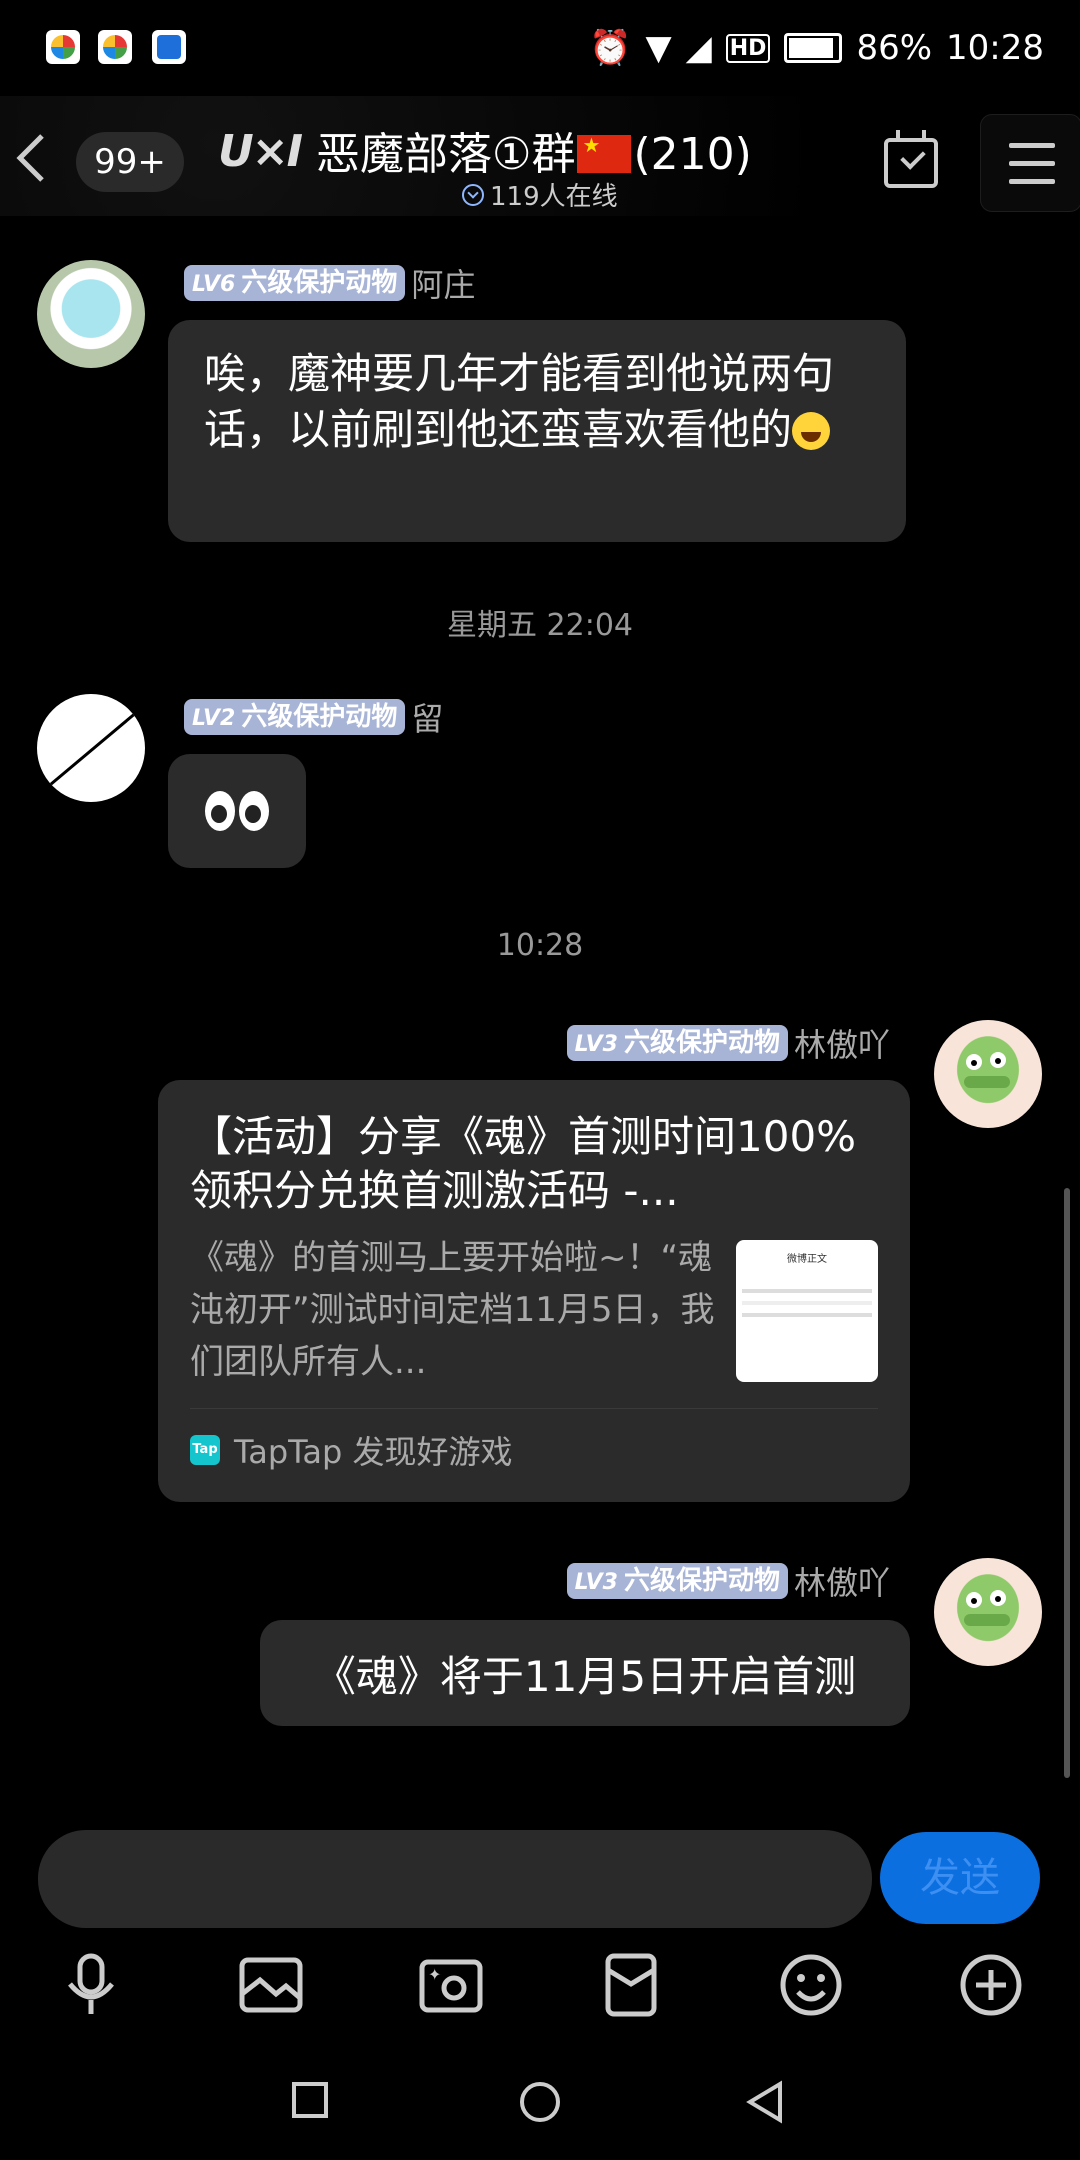  What do you see at coordinates (534, 1440) in the screenshot?
I see `card-source: Tap TapTap 发现好游戏` at bounding box center [534, 1440].